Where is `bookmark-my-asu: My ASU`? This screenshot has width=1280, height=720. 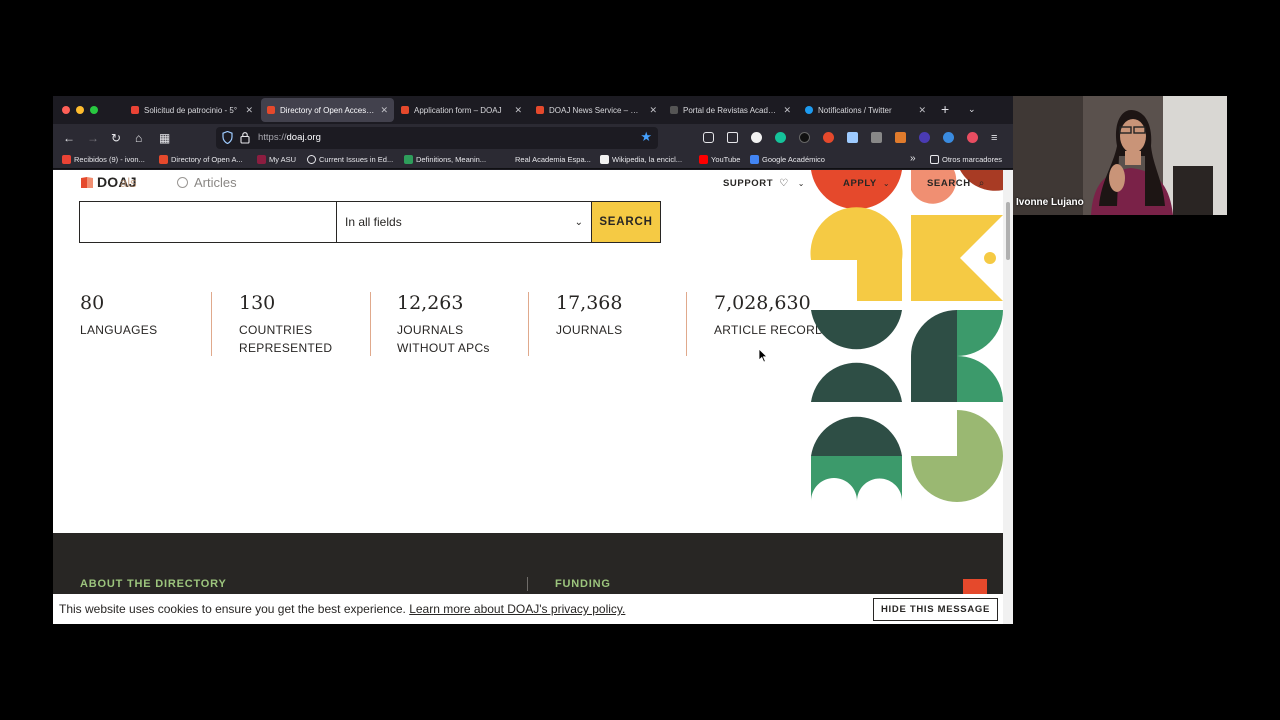 bookmark-my-asu: My ASU is located at coordinates (276, 159).